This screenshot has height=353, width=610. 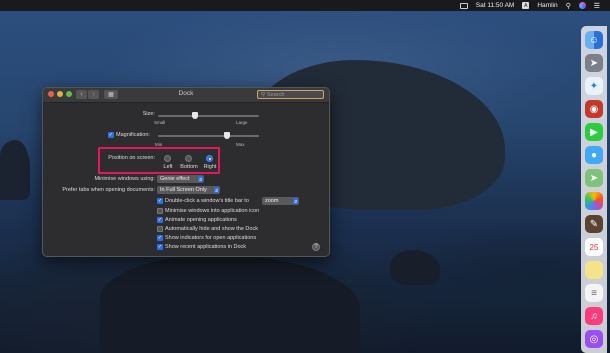 What do you see at coordinates (212, 211) in the screenshot?
I see `minimise-into-icon-label: Minimise windows into application icon` at bounding box center [212, 211].